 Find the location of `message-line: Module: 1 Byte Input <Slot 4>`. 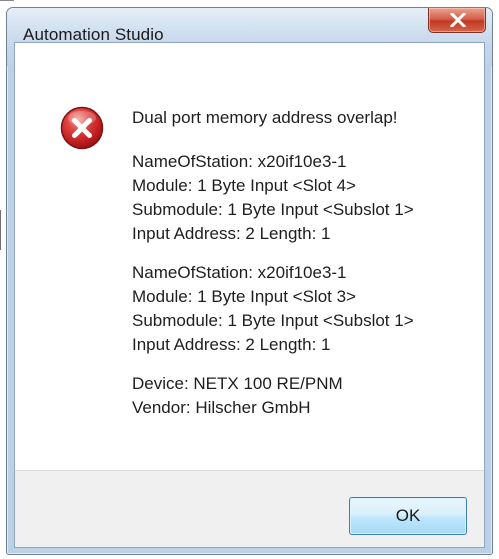

message-line: Module: 1 Byte Input <Slot 4> is located at coordinates (244, 185).